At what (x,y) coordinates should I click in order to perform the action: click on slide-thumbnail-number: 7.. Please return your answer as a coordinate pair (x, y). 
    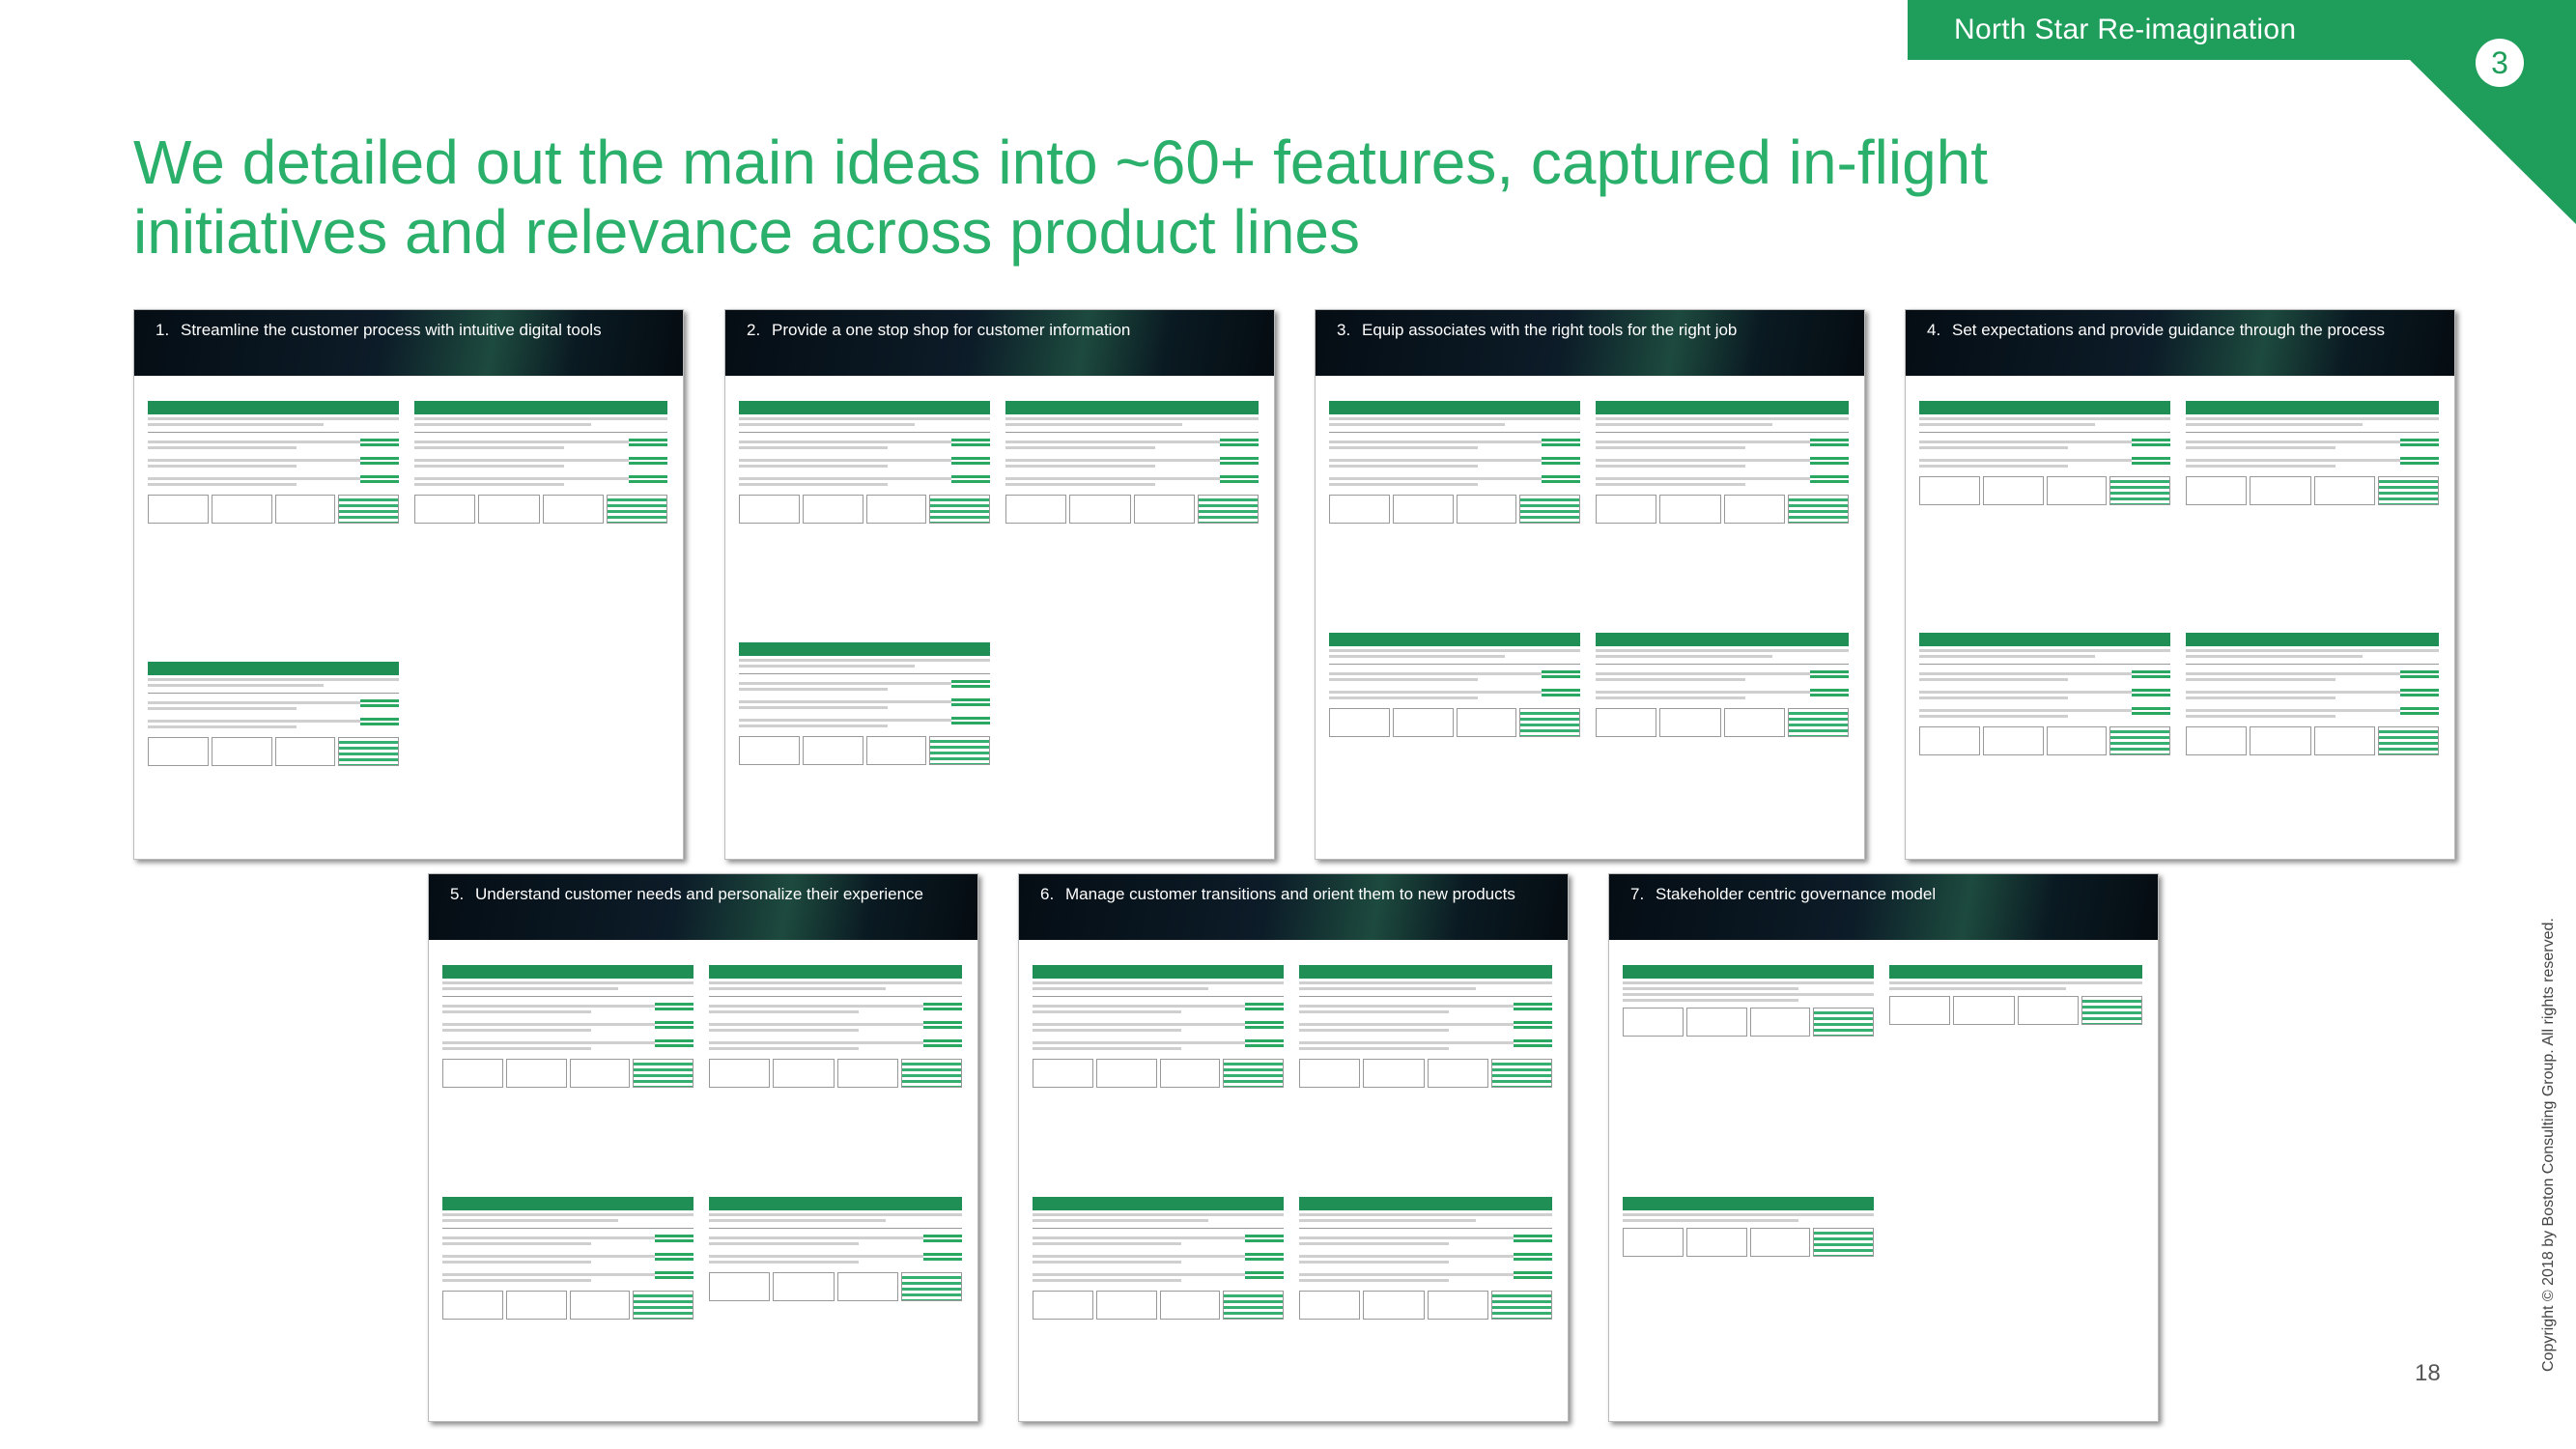
    Looking at the image, I should click on (1637, 894).